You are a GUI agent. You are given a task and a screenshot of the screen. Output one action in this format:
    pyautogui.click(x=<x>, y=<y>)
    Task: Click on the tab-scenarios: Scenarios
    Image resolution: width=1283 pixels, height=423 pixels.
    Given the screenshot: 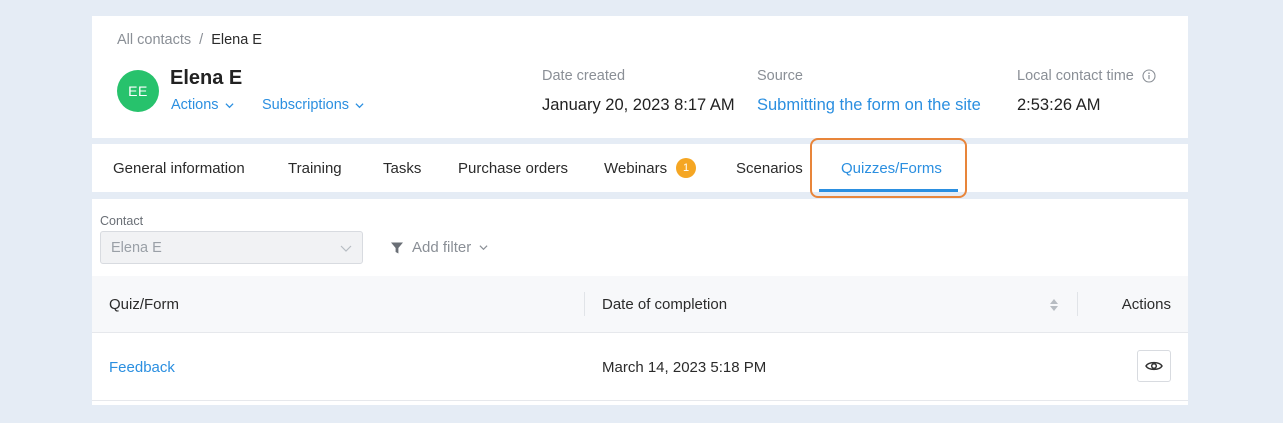 What is the action you would take?
    pyautogui.click(x=769, y=168)
    